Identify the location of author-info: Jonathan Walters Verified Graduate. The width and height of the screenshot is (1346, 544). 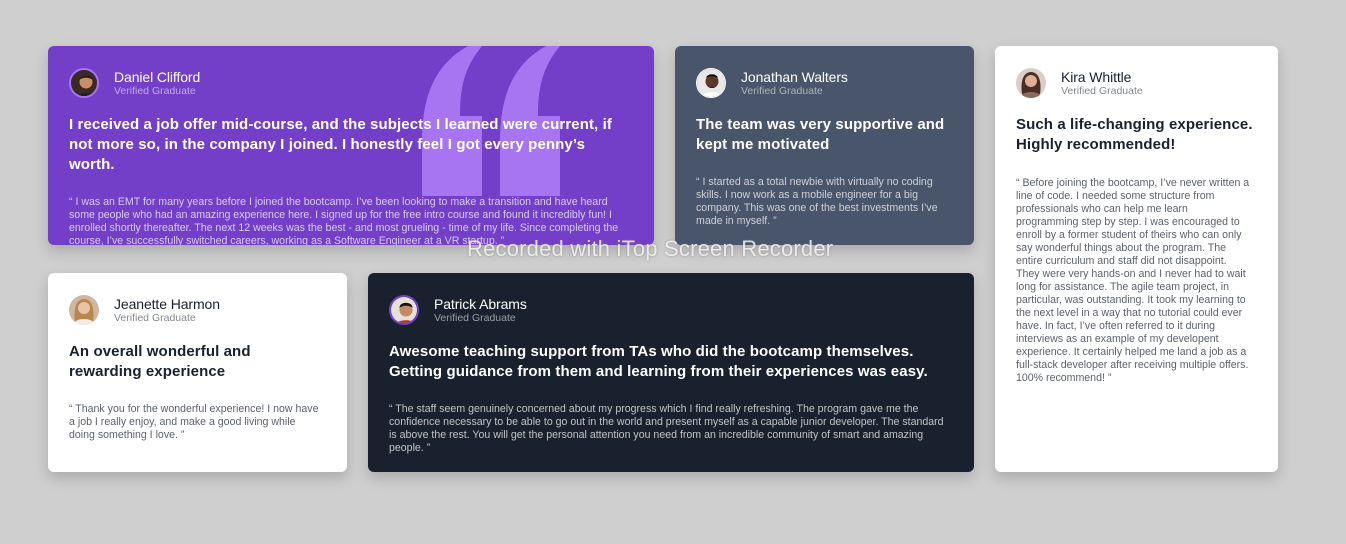
(794, 83).